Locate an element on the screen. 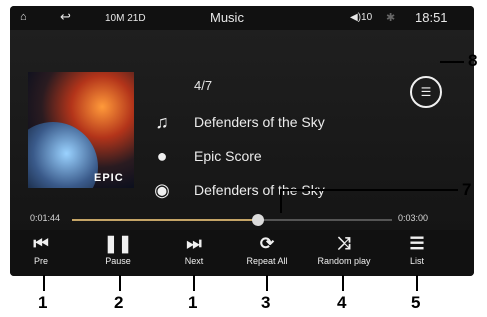 This screenshot has width=487, height=317. date-label: 10M 21D is located at coordinates (125, 18).